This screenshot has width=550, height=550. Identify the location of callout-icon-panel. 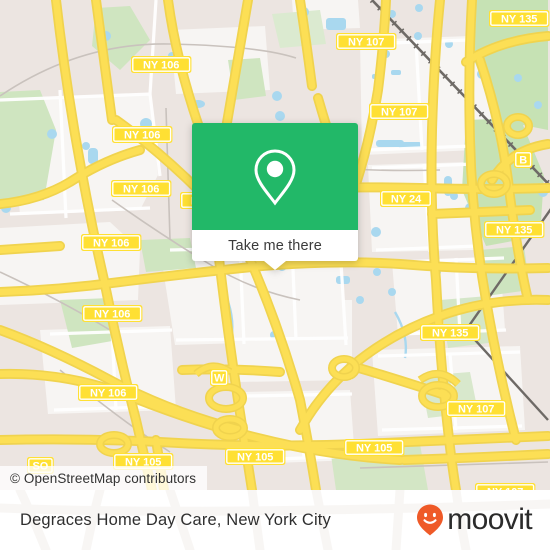
(275, 176).